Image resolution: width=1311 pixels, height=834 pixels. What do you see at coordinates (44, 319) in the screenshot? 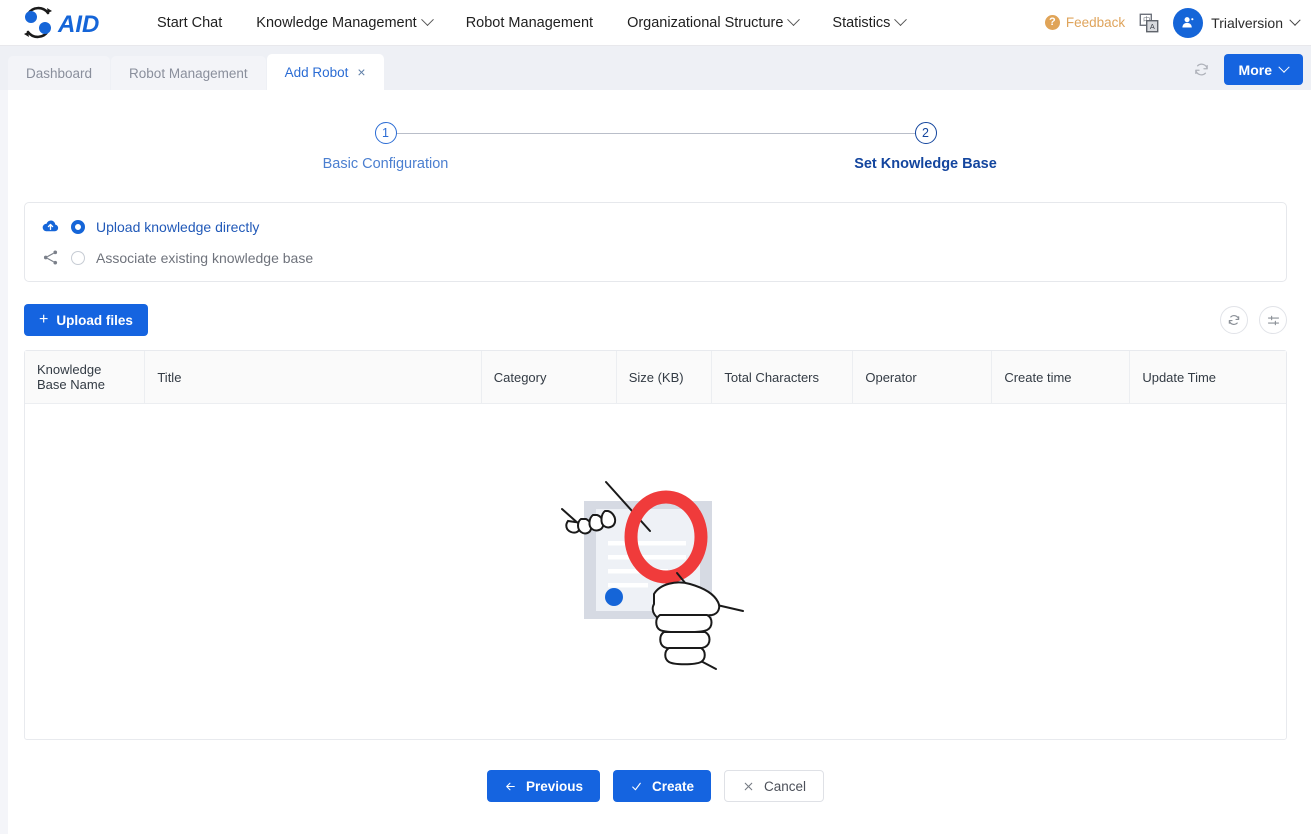
I see `plus-icon: +` at bounding box center [44, 319].